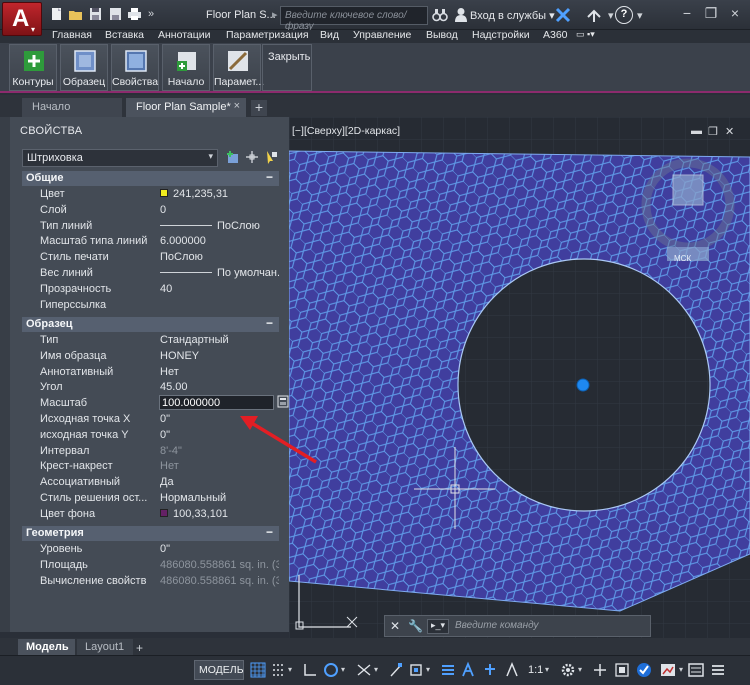  Describe the element at coordinates (150, 258) in the screenshot. I see `prop-row-plot-style: Стиль печати ПоСлою` at that location.